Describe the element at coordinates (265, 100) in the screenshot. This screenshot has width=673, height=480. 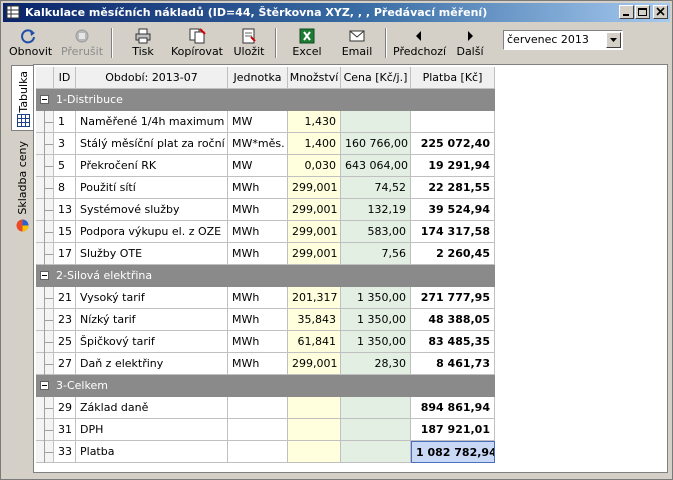
I see `group-row: 1-Distribuce` at that location.